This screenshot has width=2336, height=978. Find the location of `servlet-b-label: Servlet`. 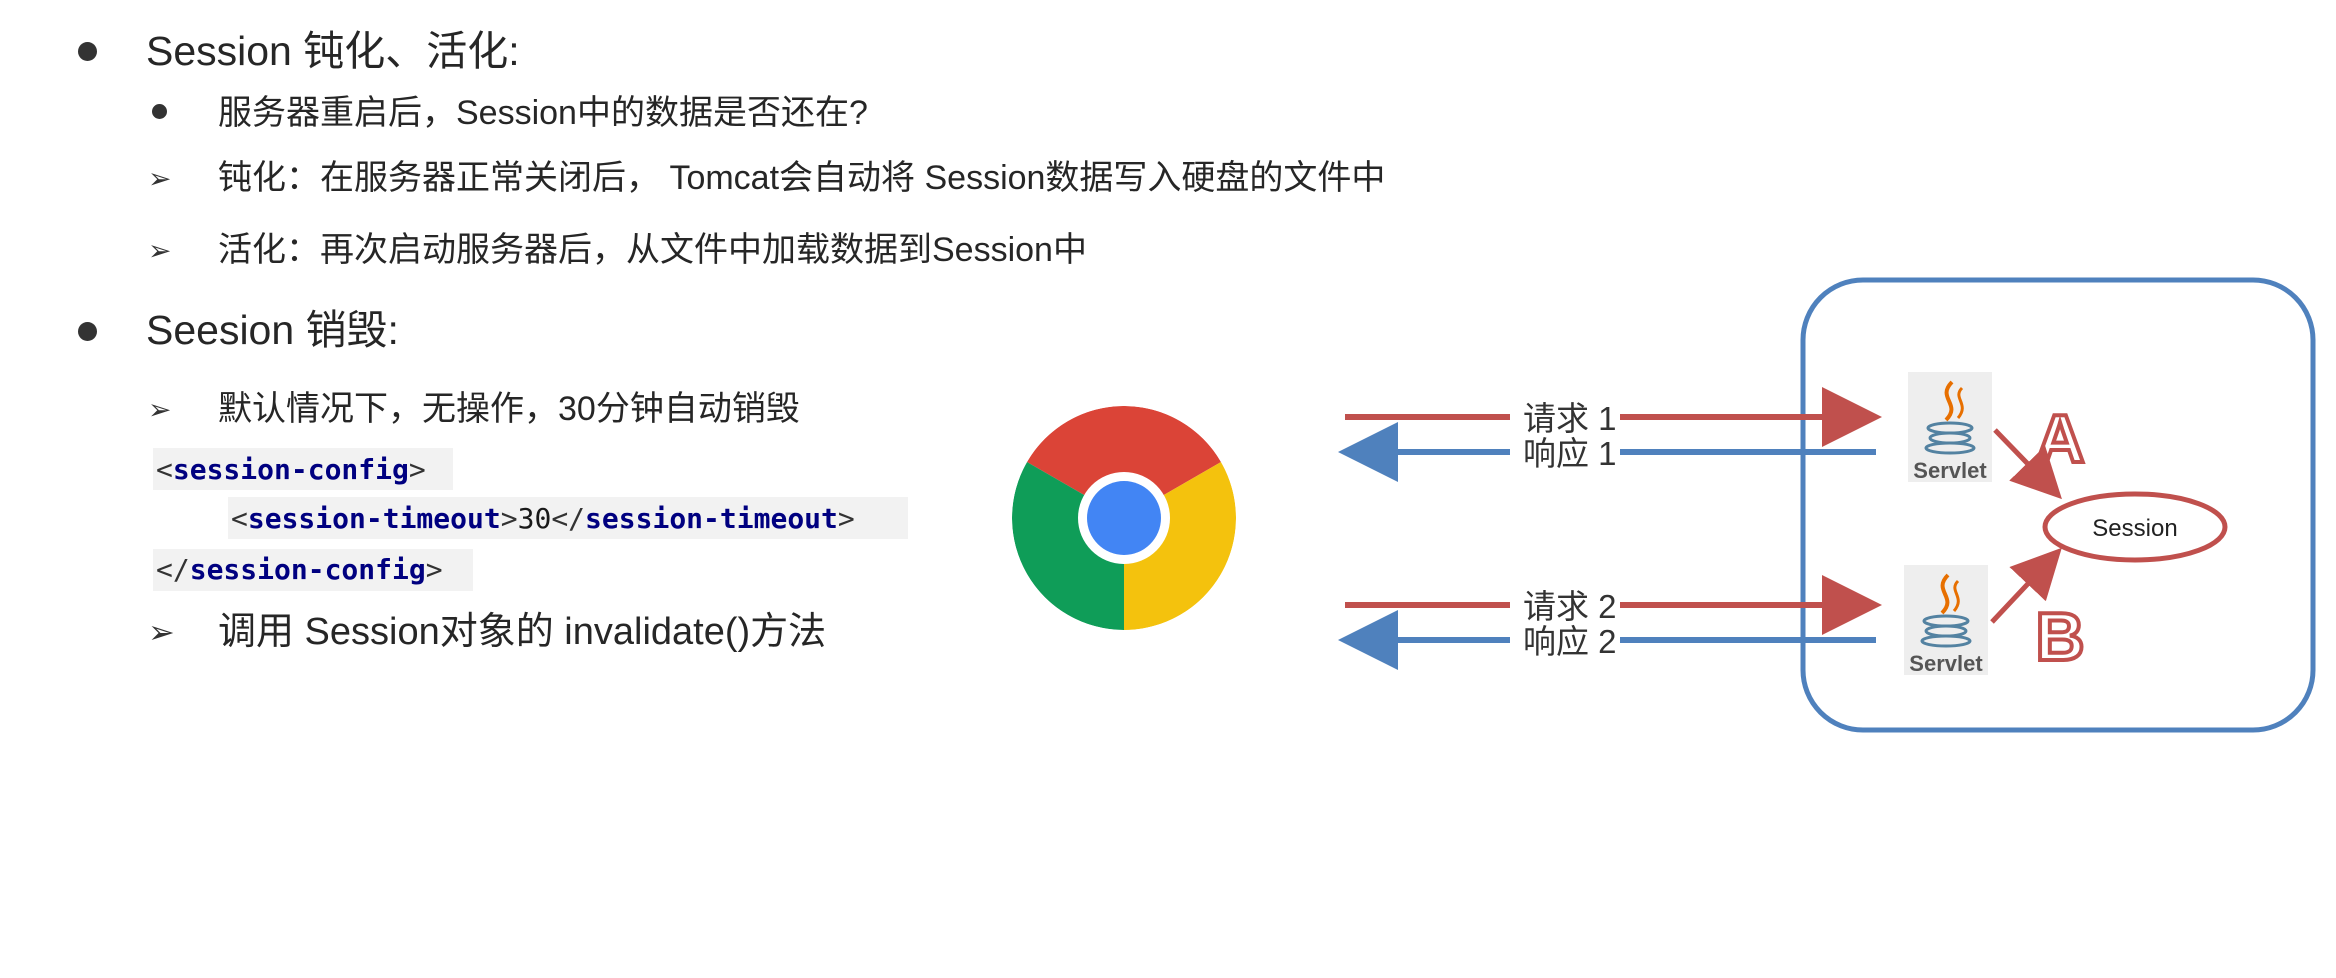

servlet-b-label: Servlet is located at coordinates (1946, 663).